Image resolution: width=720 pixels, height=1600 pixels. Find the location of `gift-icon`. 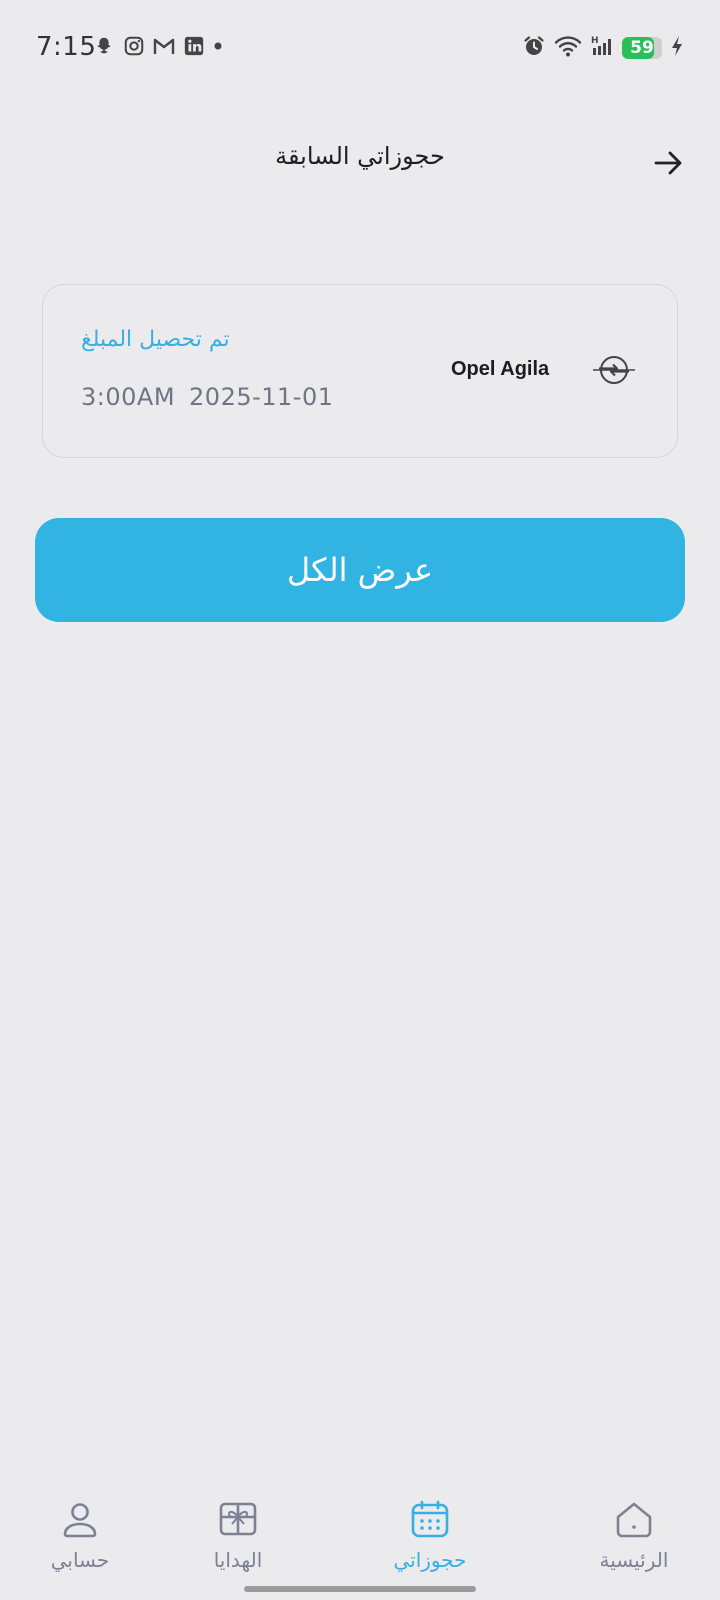

gift-icon is located at coordinates (238, 1520).